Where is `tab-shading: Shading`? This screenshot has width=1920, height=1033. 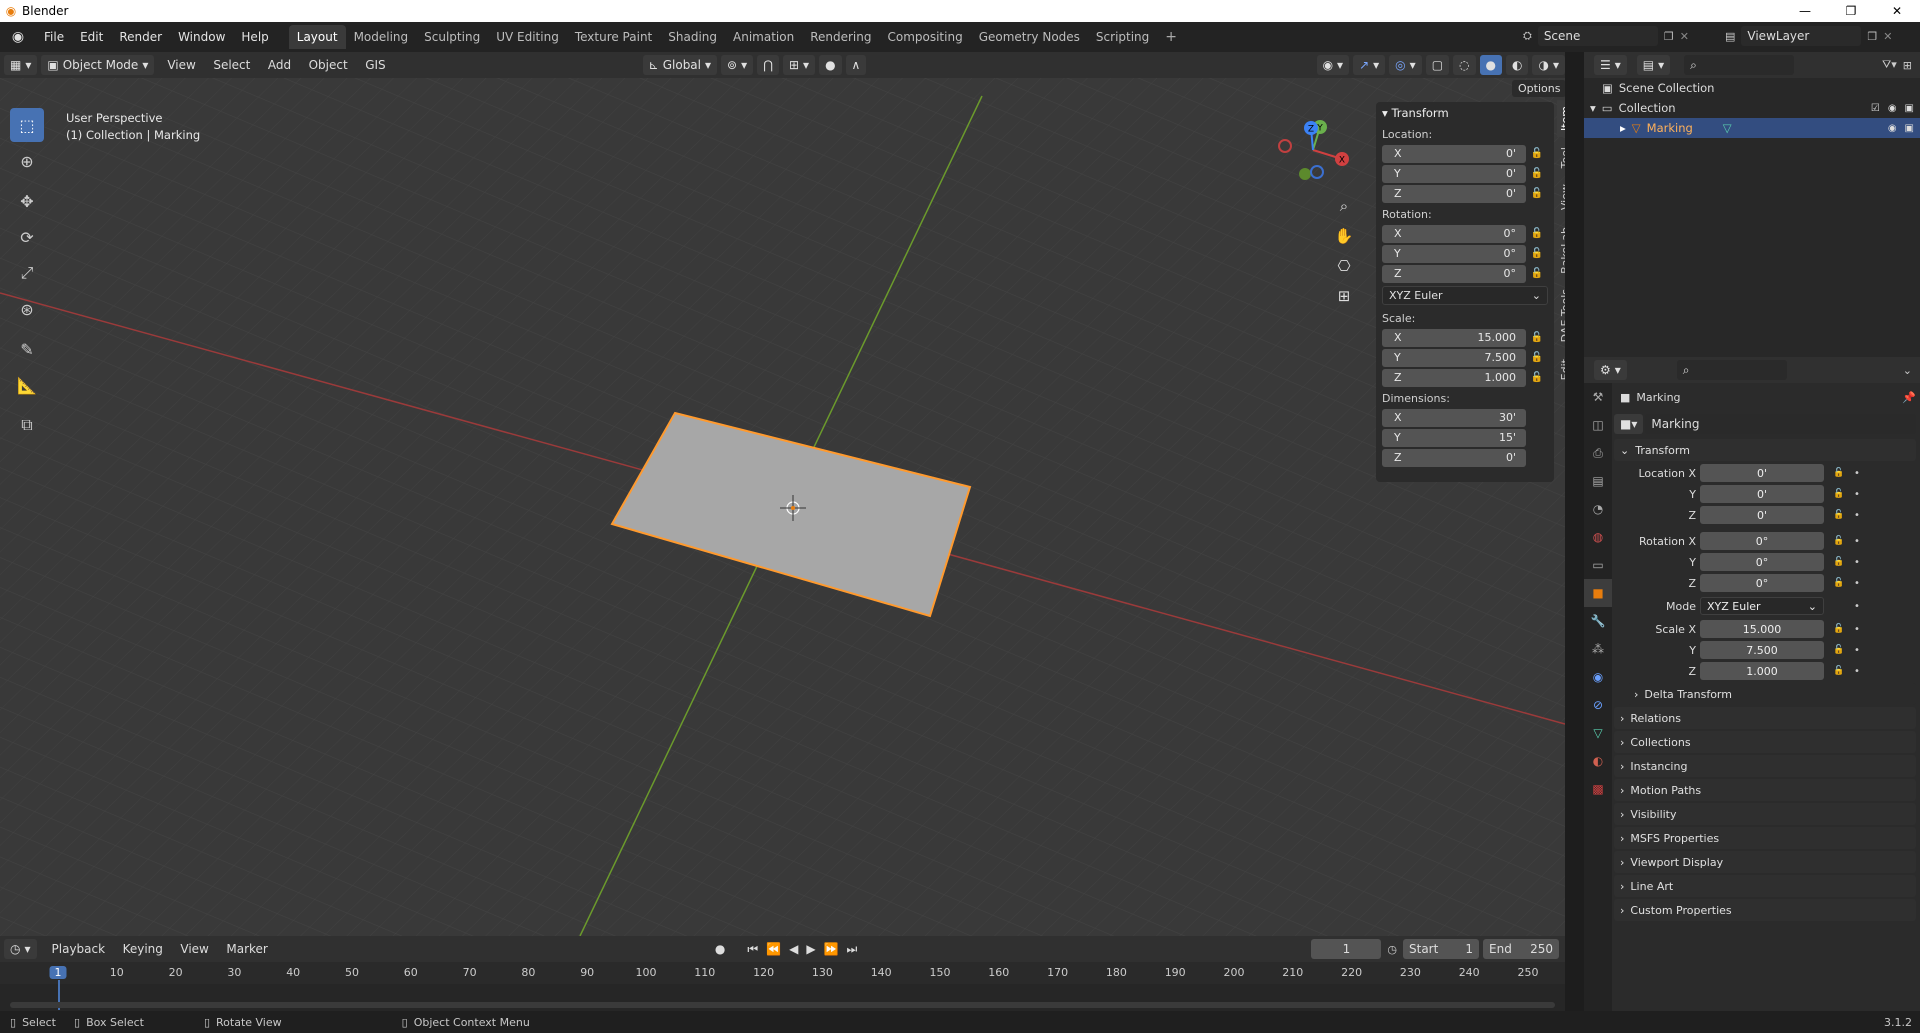
tab-shading: Shading is located at coordinates (692, 37).